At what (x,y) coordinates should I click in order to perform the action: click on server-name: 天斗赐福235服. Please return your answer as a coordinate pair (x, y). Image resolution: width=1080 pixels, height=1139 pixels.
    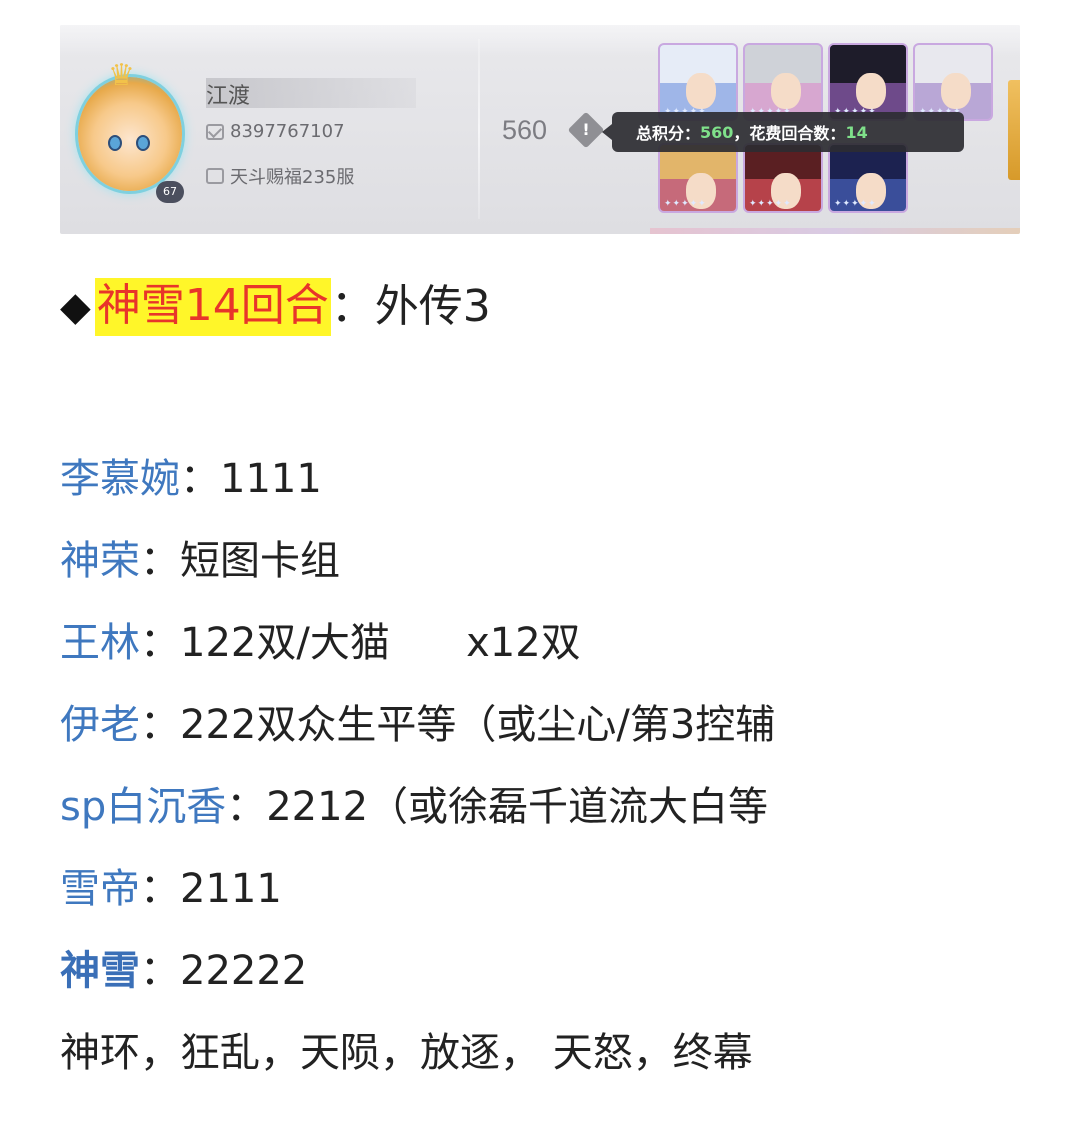
    Looking at the image, I should click on (292, 177).